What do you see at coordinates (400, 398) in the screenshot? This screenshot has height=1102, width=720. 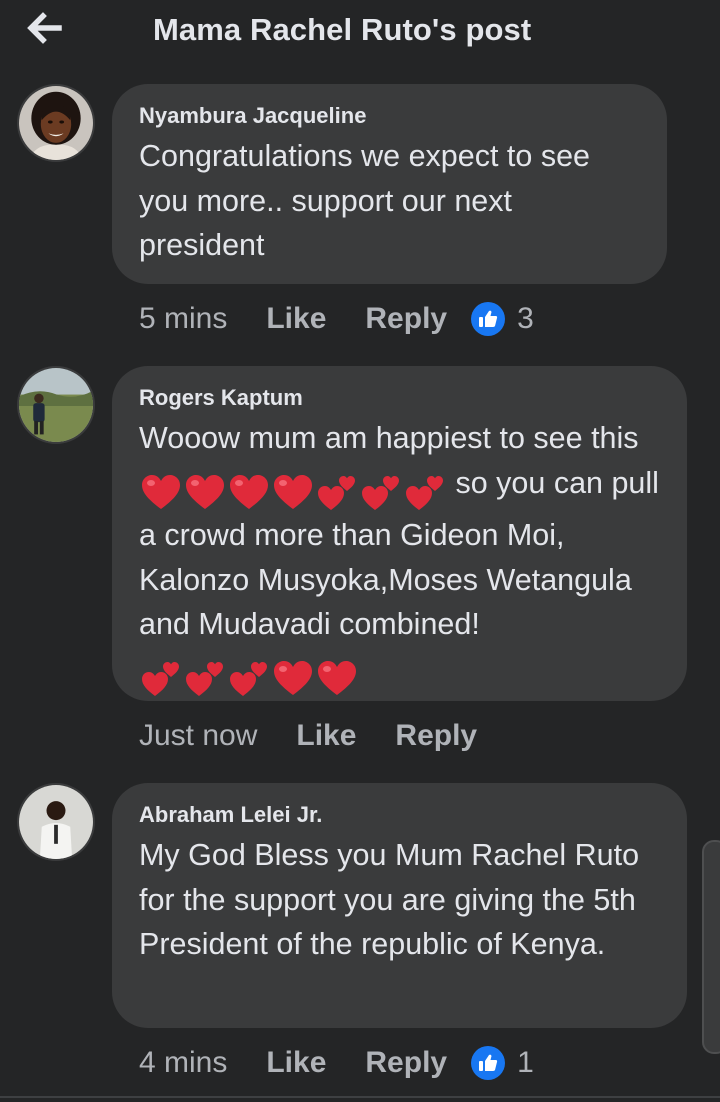 I see `comment-author: Rogers Kaptum` at bounding box center [400, 398].